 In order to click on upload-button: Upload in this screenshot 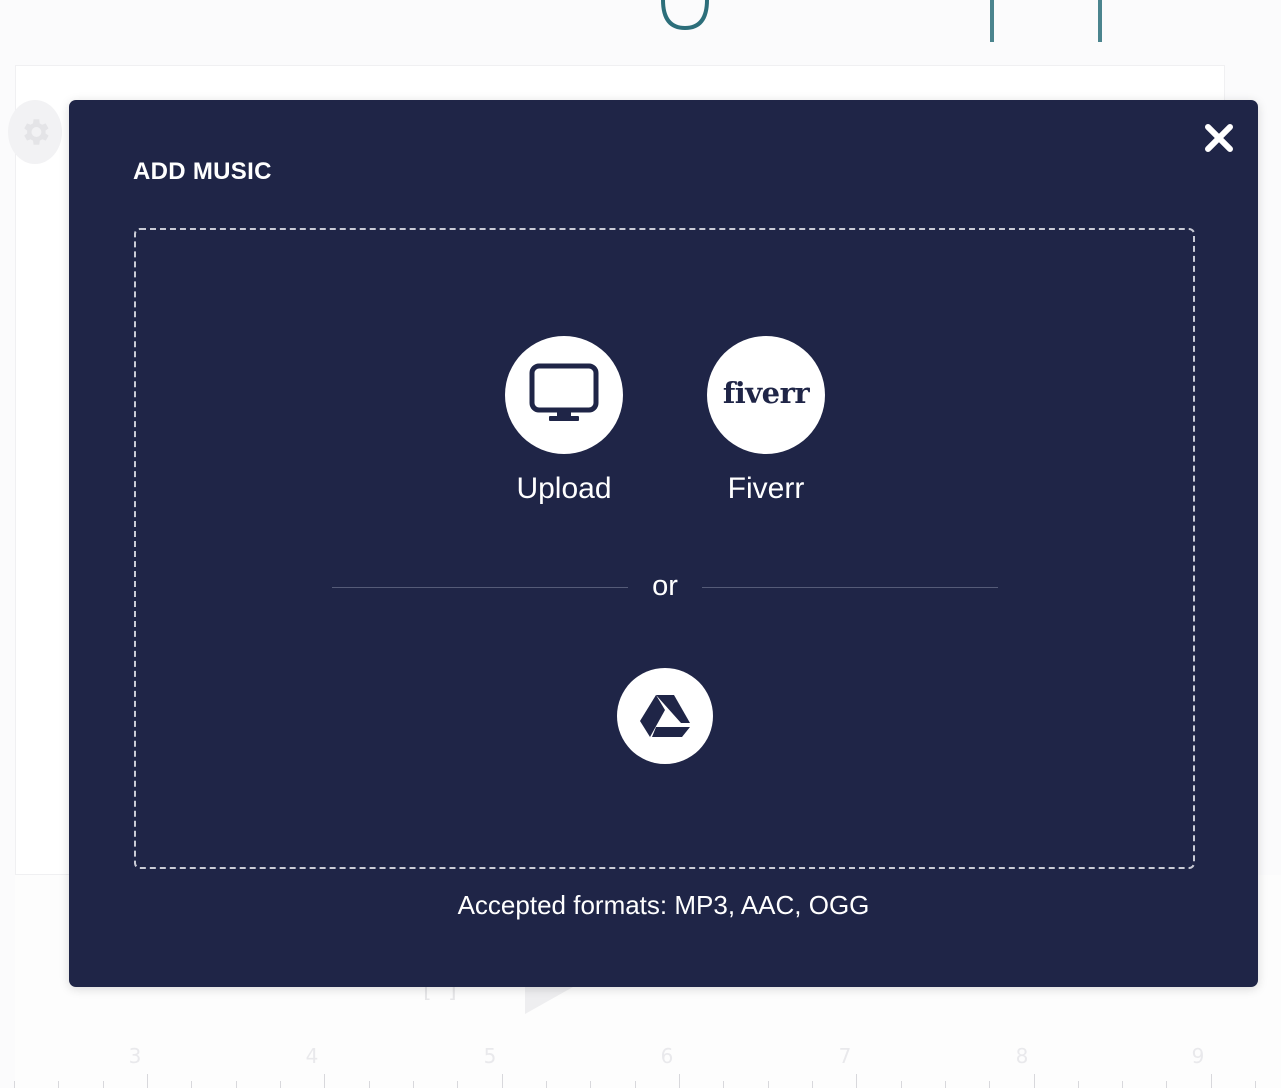, I will do `click(564, 421)`.